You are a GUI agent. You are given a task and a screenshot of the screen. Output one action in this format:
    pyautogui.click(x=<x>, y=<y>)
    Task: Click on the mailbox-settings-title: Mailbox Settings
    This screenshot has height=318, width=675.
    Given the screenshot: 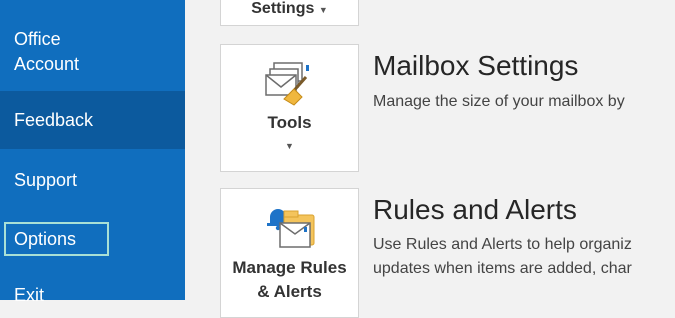 What is the action you would take?
    pyautogui.click(x=476, y=65)
    